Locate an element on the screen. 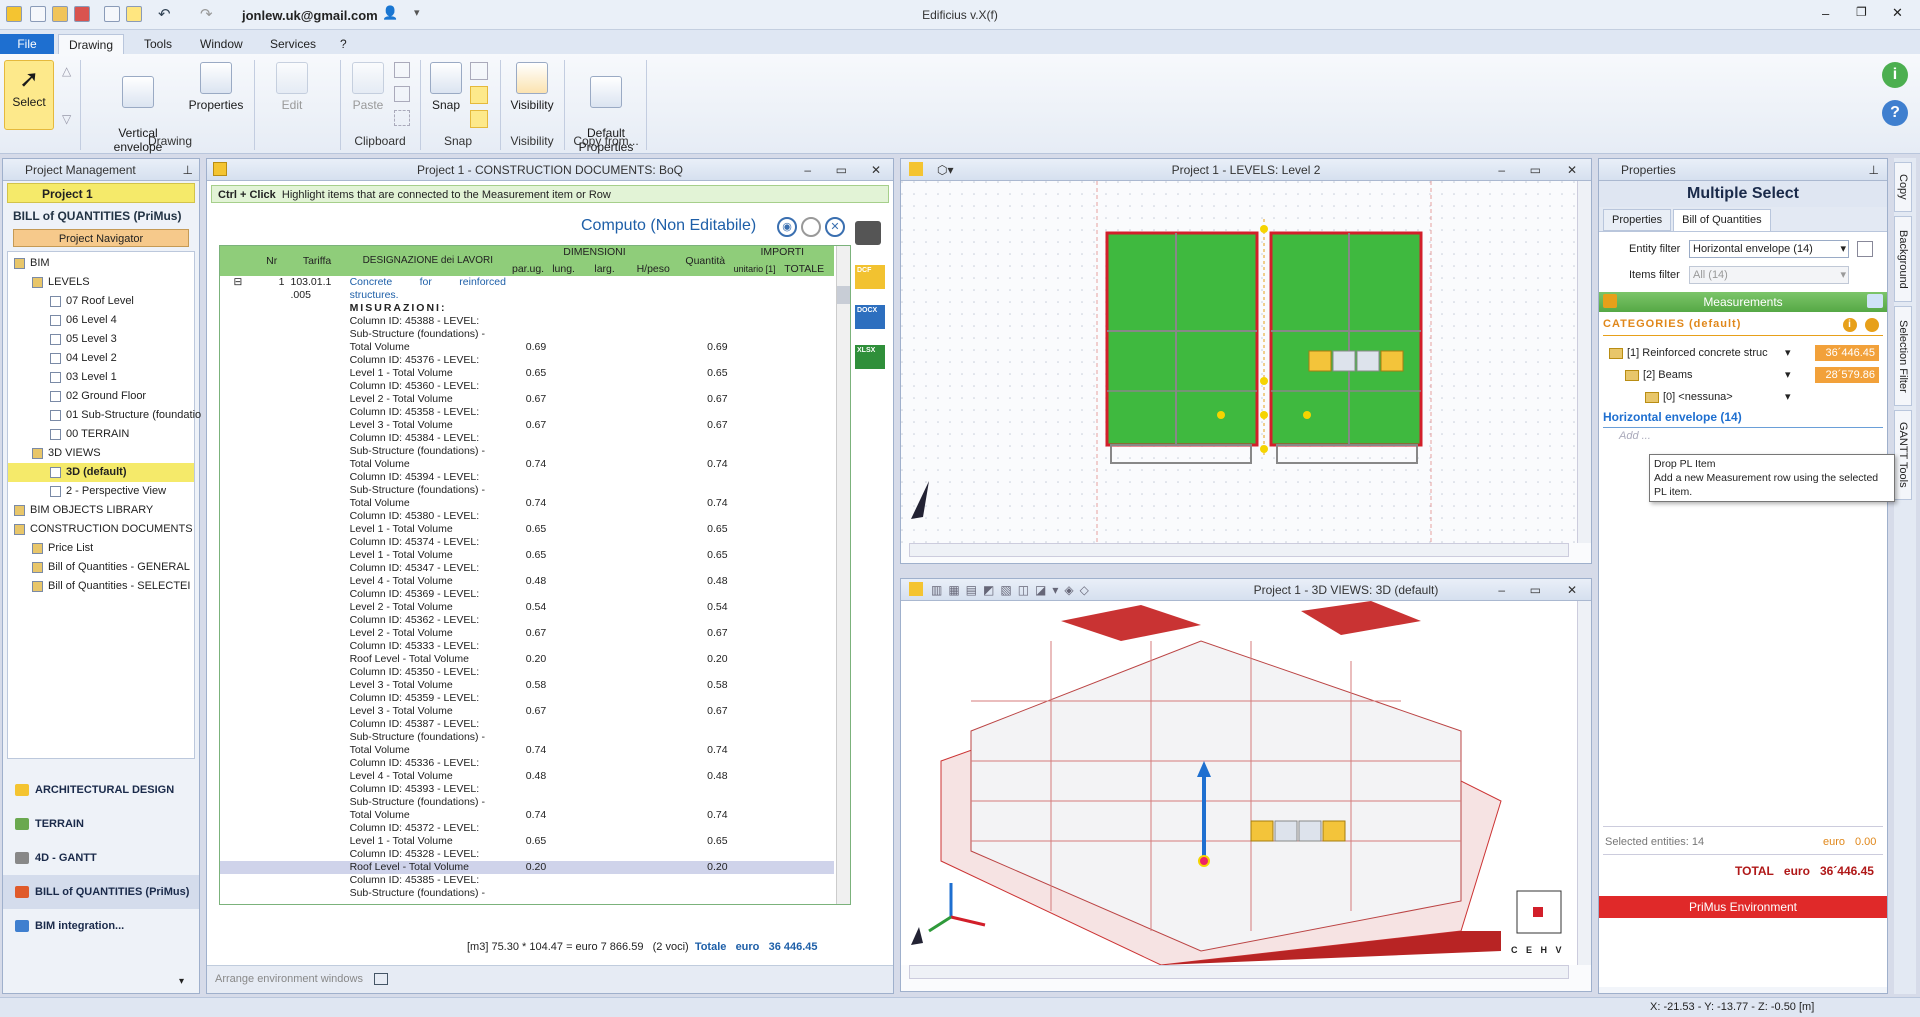 The width and height of the screenshot is (1920, 1017). nav-terrain: TERRAIN is located at coordinates (101, 824).